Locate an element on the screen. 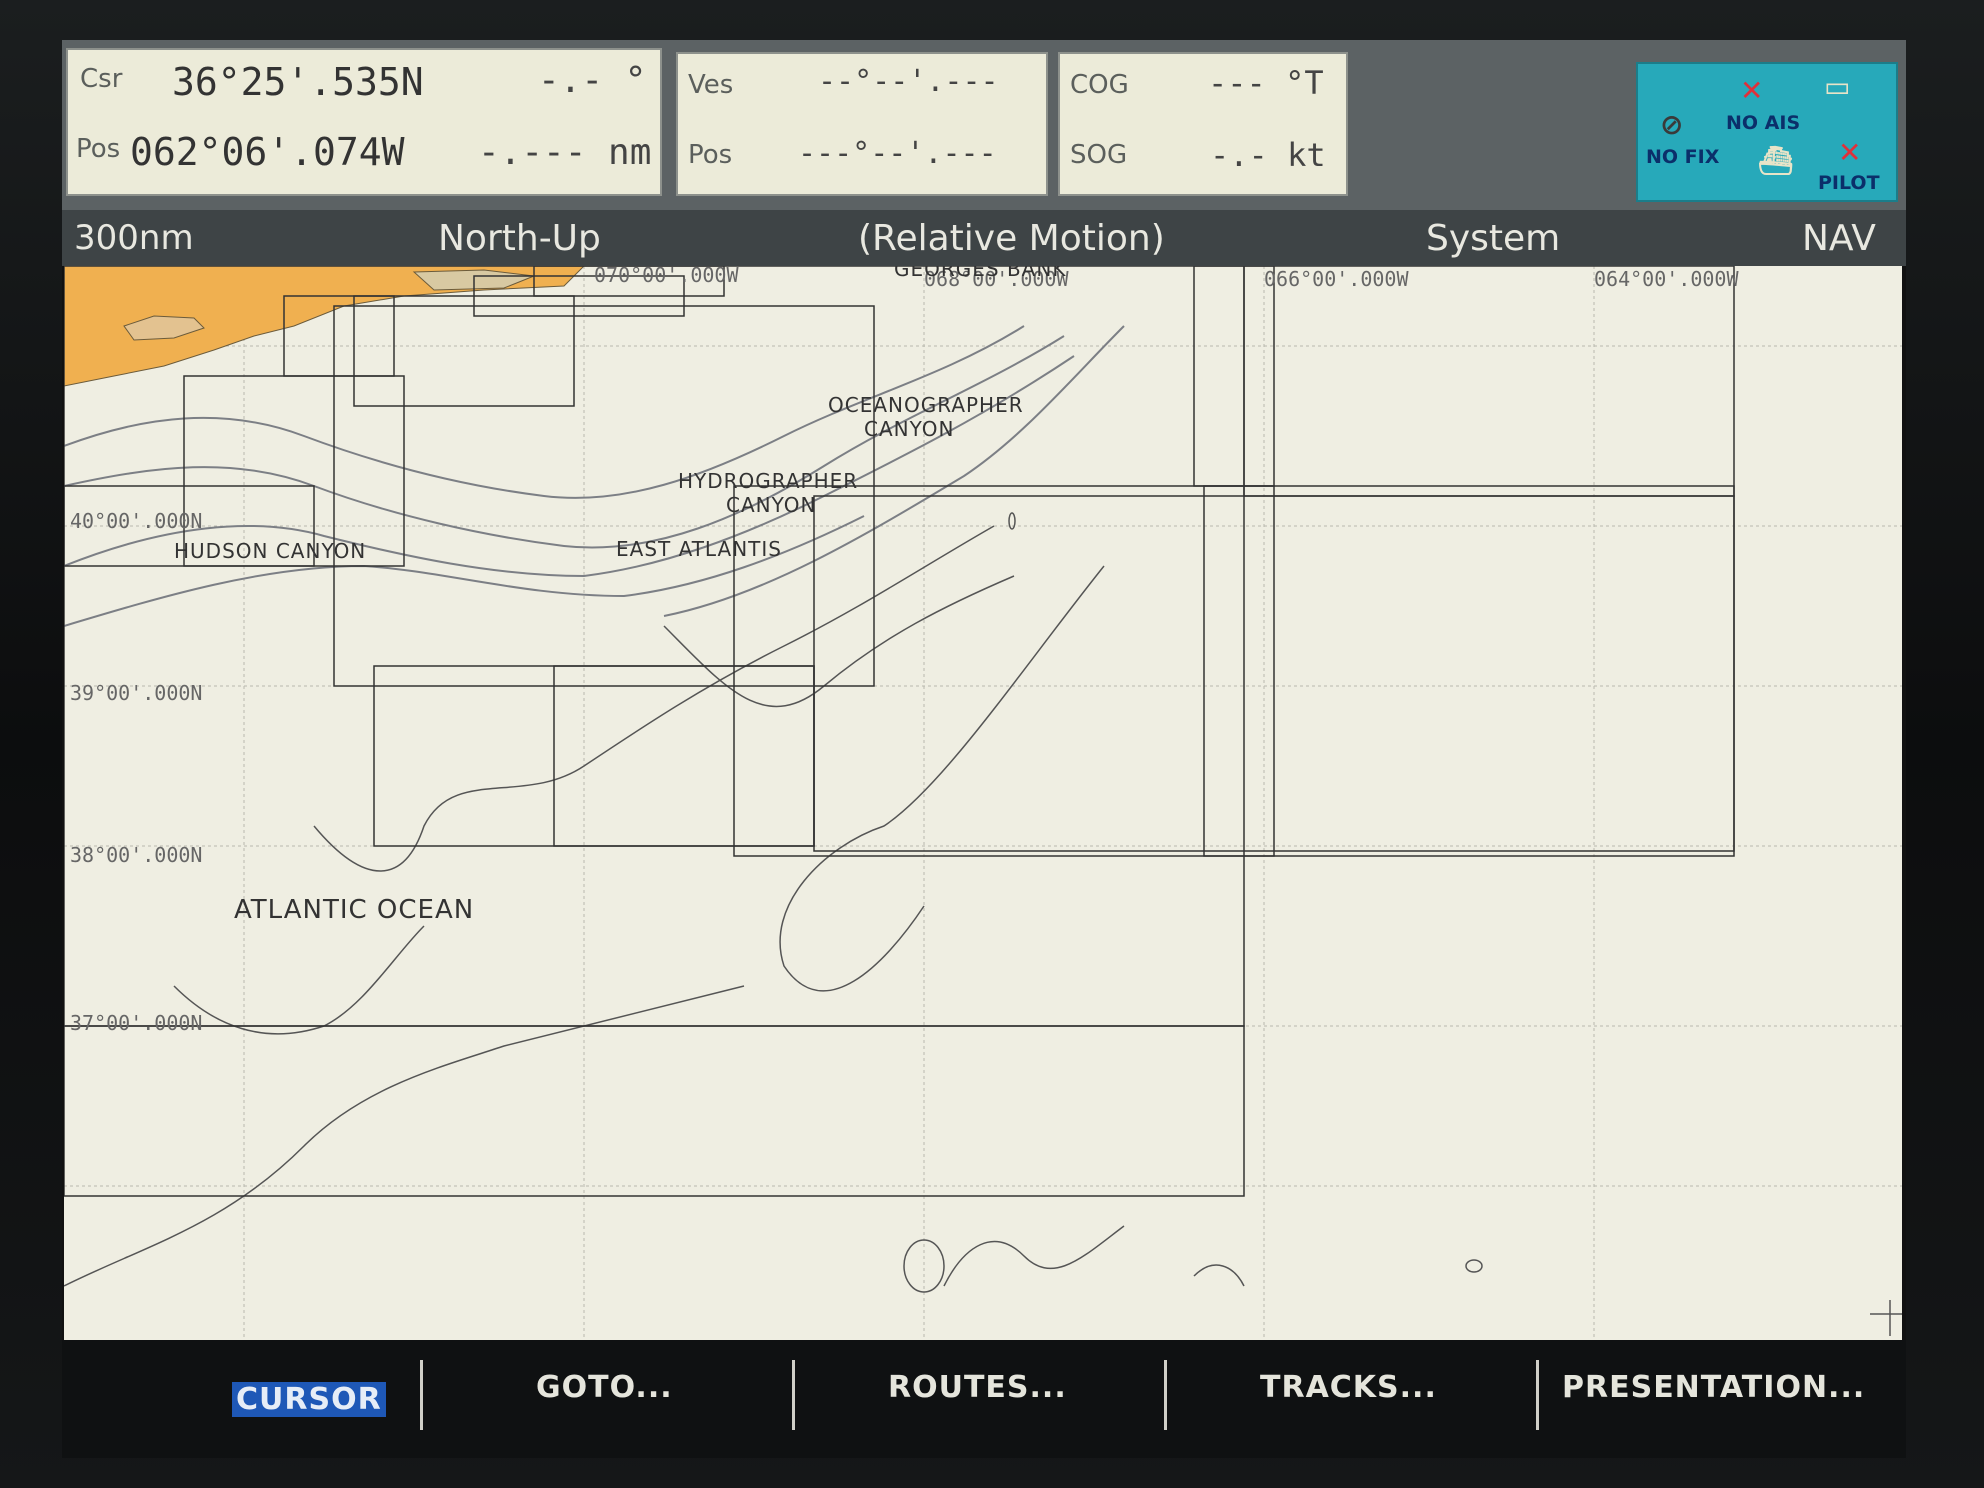  page-label: NAV is located at coordinates (1839, 238).